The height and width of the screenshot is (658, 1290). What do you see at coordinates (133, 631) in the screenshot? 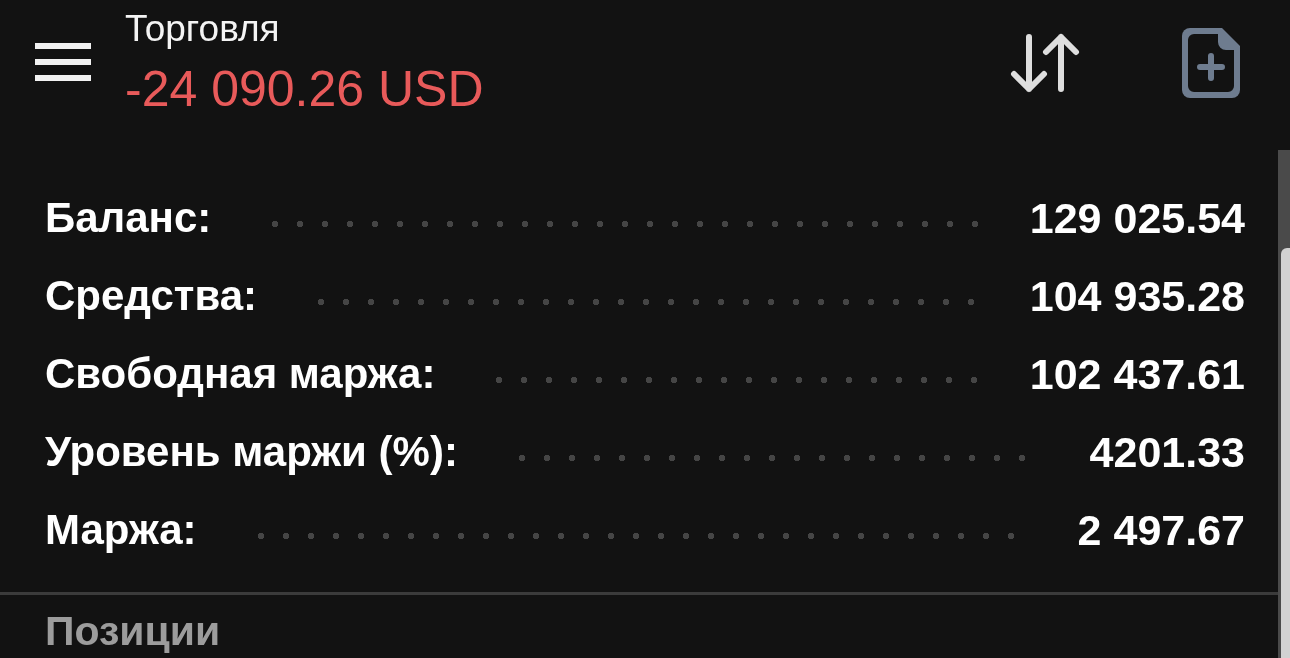
I see `section-title: Позиции` at bounding box center [133, 631].